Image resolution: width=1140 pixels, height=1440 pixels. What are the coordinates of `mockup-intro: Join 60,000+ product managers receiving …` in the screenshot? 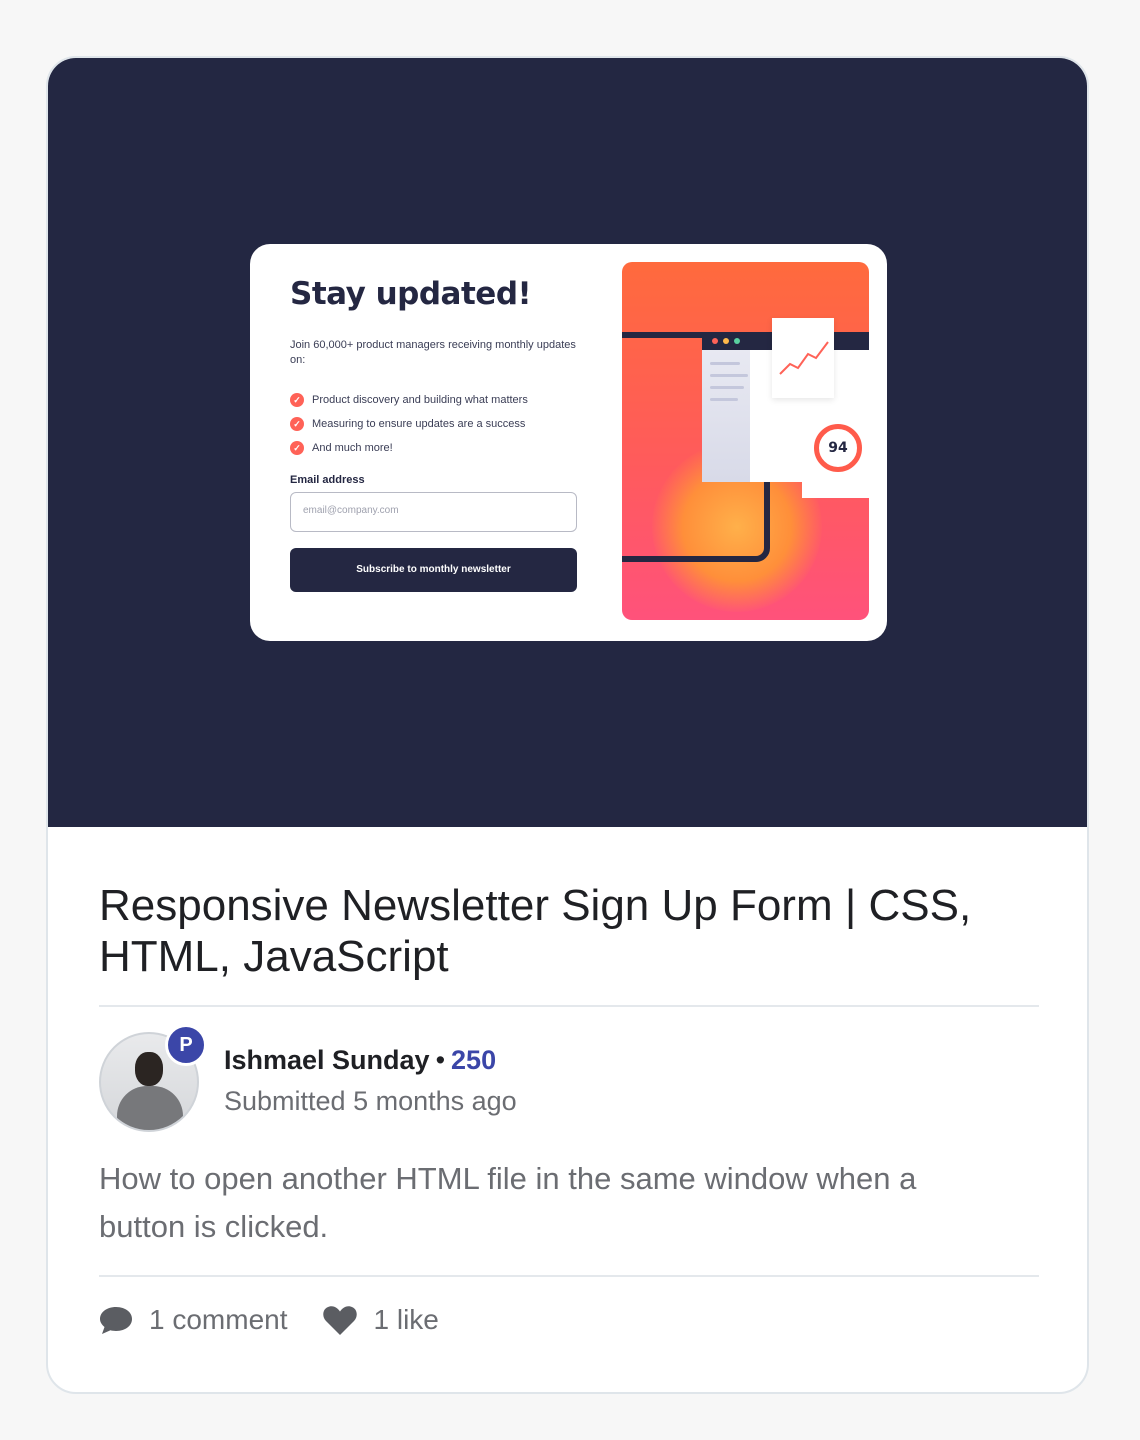 It's located at (433, 352).